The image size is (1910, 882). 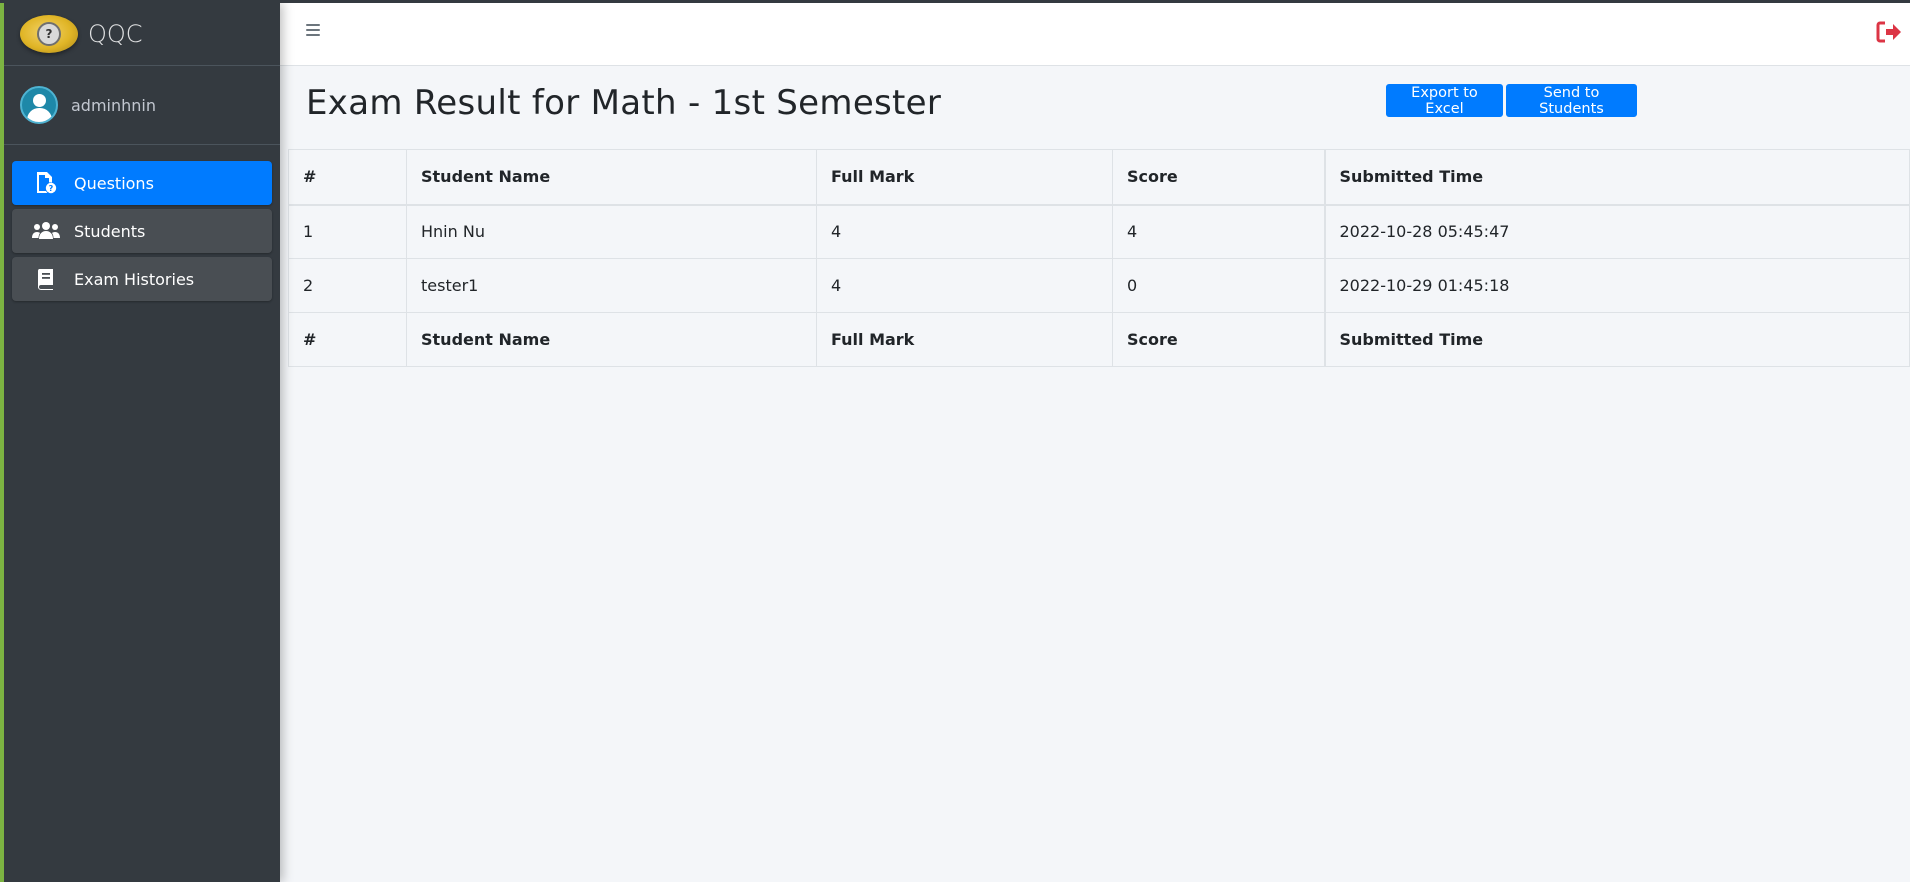 I want to click on table-row: 1 Hnin Nu 4 4 2022-10-28 05:45:47, so click(x=1099, y=231).